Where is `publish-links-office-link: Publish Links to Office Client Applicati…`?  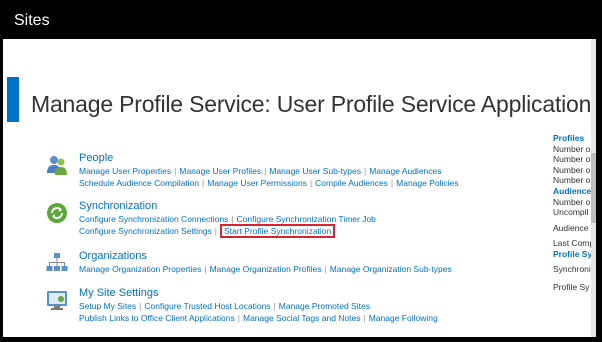
publish-links-office-link: Publish Links to Office Client Applicati… is located at coordinates (157, 318).